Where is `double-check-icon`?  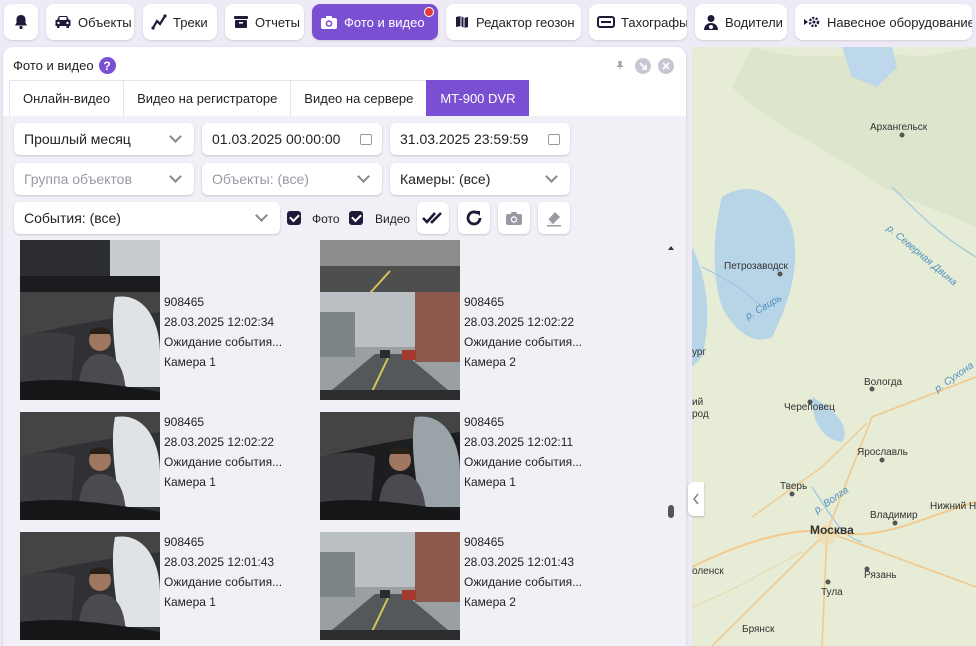 double-check-icon is located at coordinates (432, 218).